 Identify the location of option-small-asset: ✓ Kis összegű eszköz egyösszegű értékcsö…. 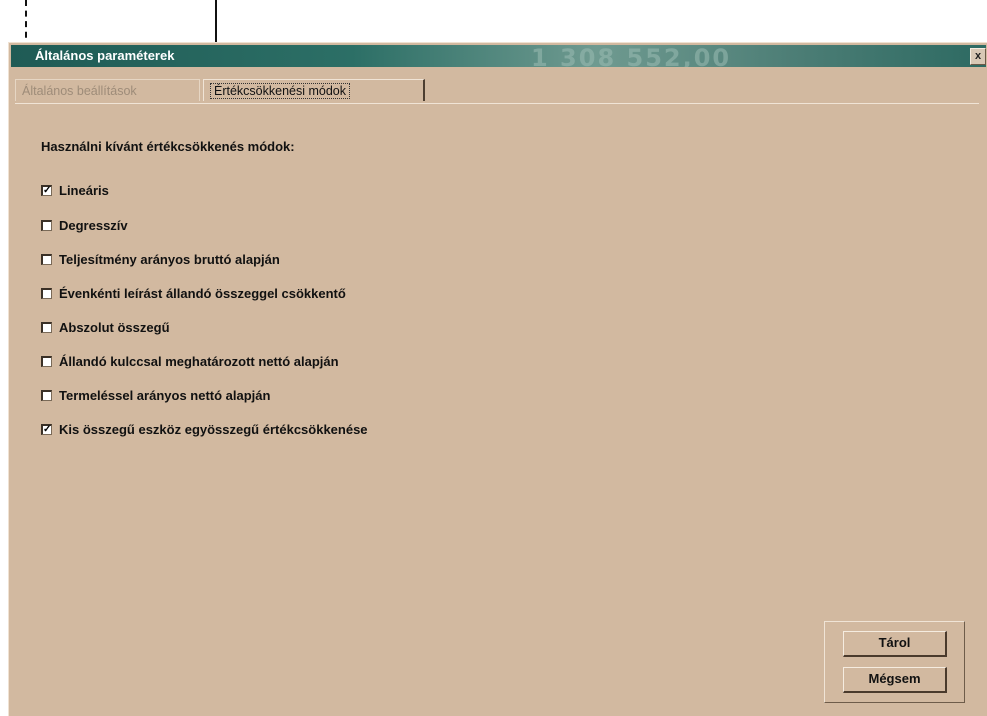
(204, 429).